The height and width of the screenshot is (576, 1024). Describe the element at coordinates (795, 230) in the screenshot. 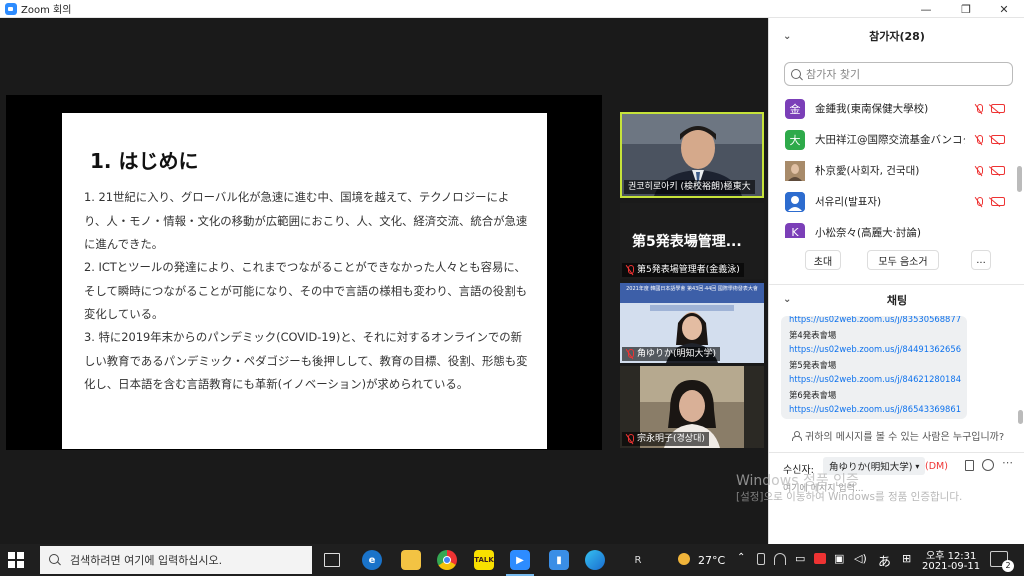

I see `avatar: K` at that location.